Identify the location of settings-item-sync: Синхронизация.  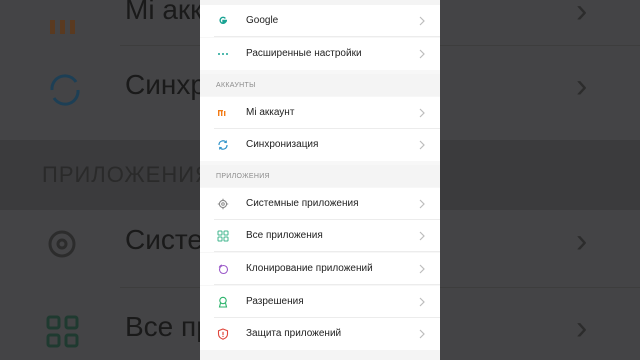
(320, 145).